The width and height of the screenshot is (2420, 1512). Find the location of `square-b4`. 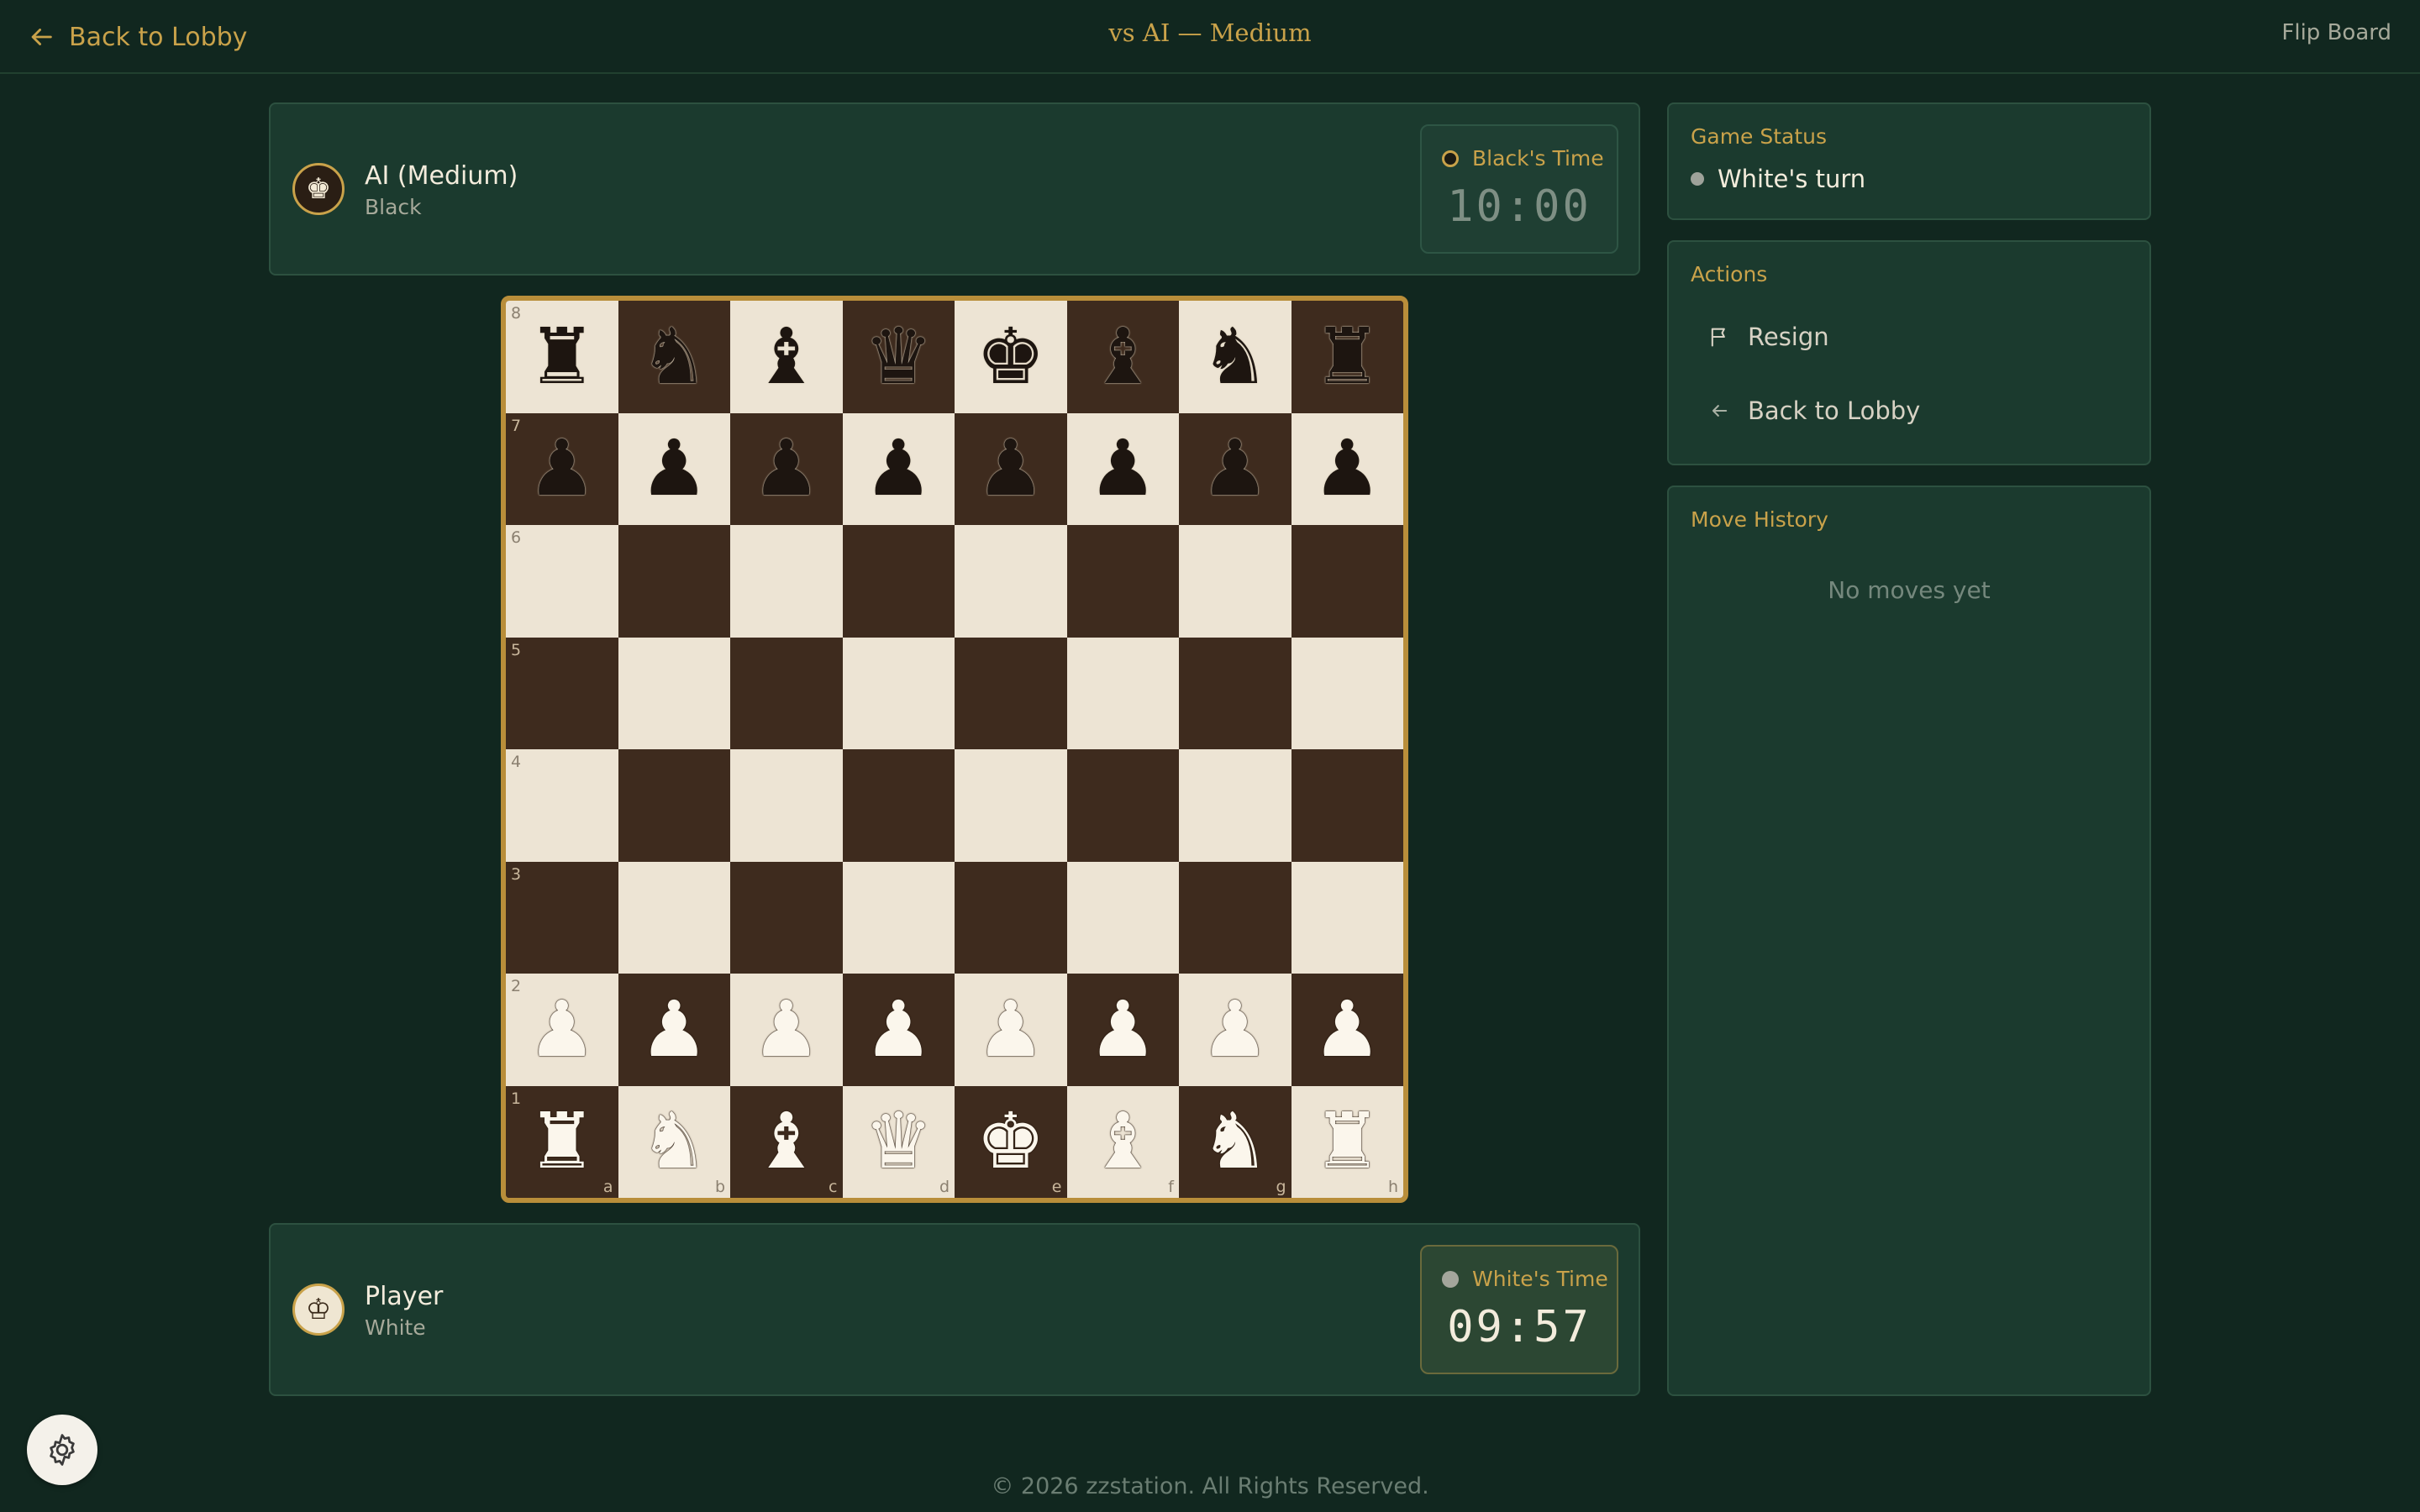

square-b4 is located at coordinates (674, 805).